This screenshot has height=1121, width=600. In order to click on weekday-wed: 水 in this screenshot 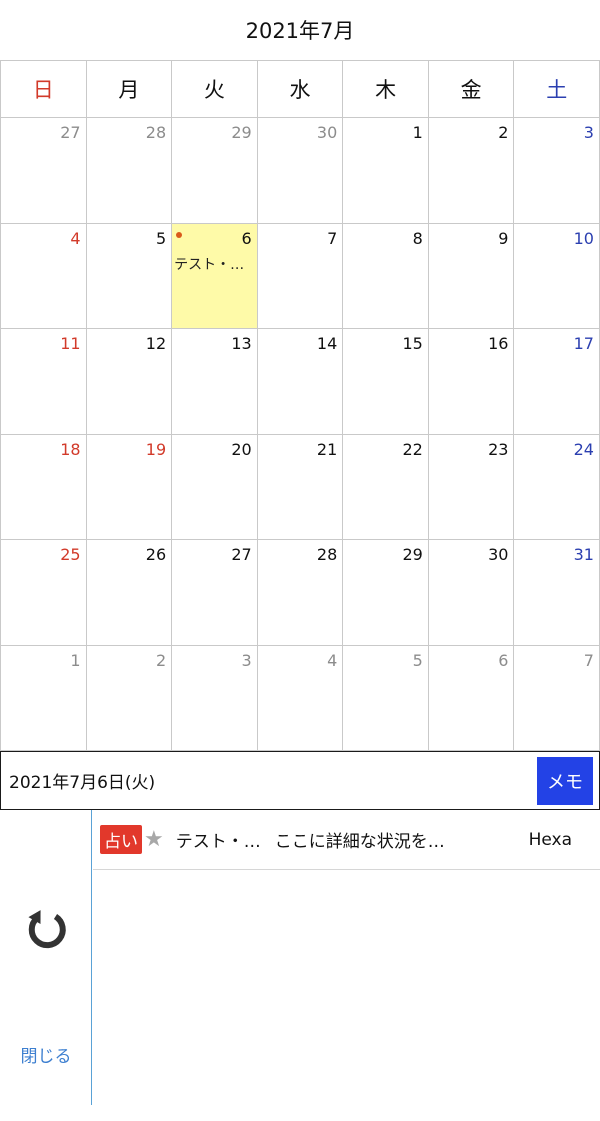, I will do `click(300, 89)`.